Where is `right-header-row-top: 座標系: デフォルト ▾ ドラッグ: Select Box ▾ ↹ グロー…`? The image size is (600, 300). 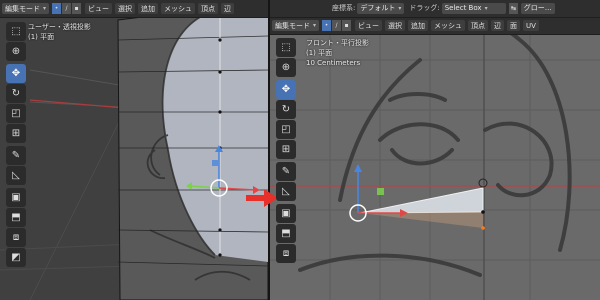 right-header-row-top: 座標系: デフォルト ▾ ドラッグ: Select Box ▾ ↹ グロー… is located at coordinates (435, 8).